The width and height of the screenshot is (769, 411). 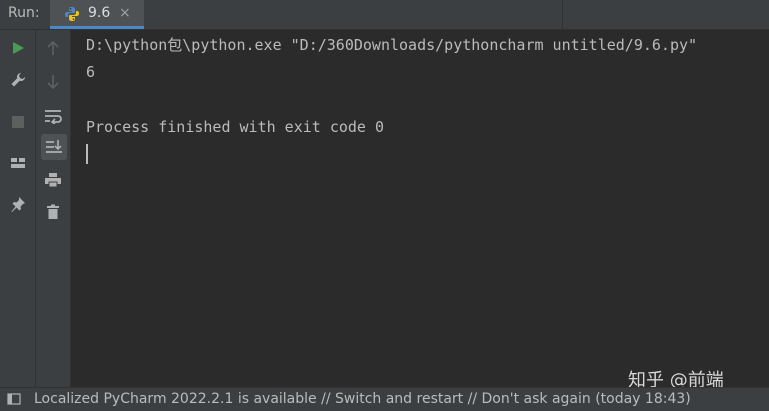 I want to click on layout-icon, so click(x=18, y=163).